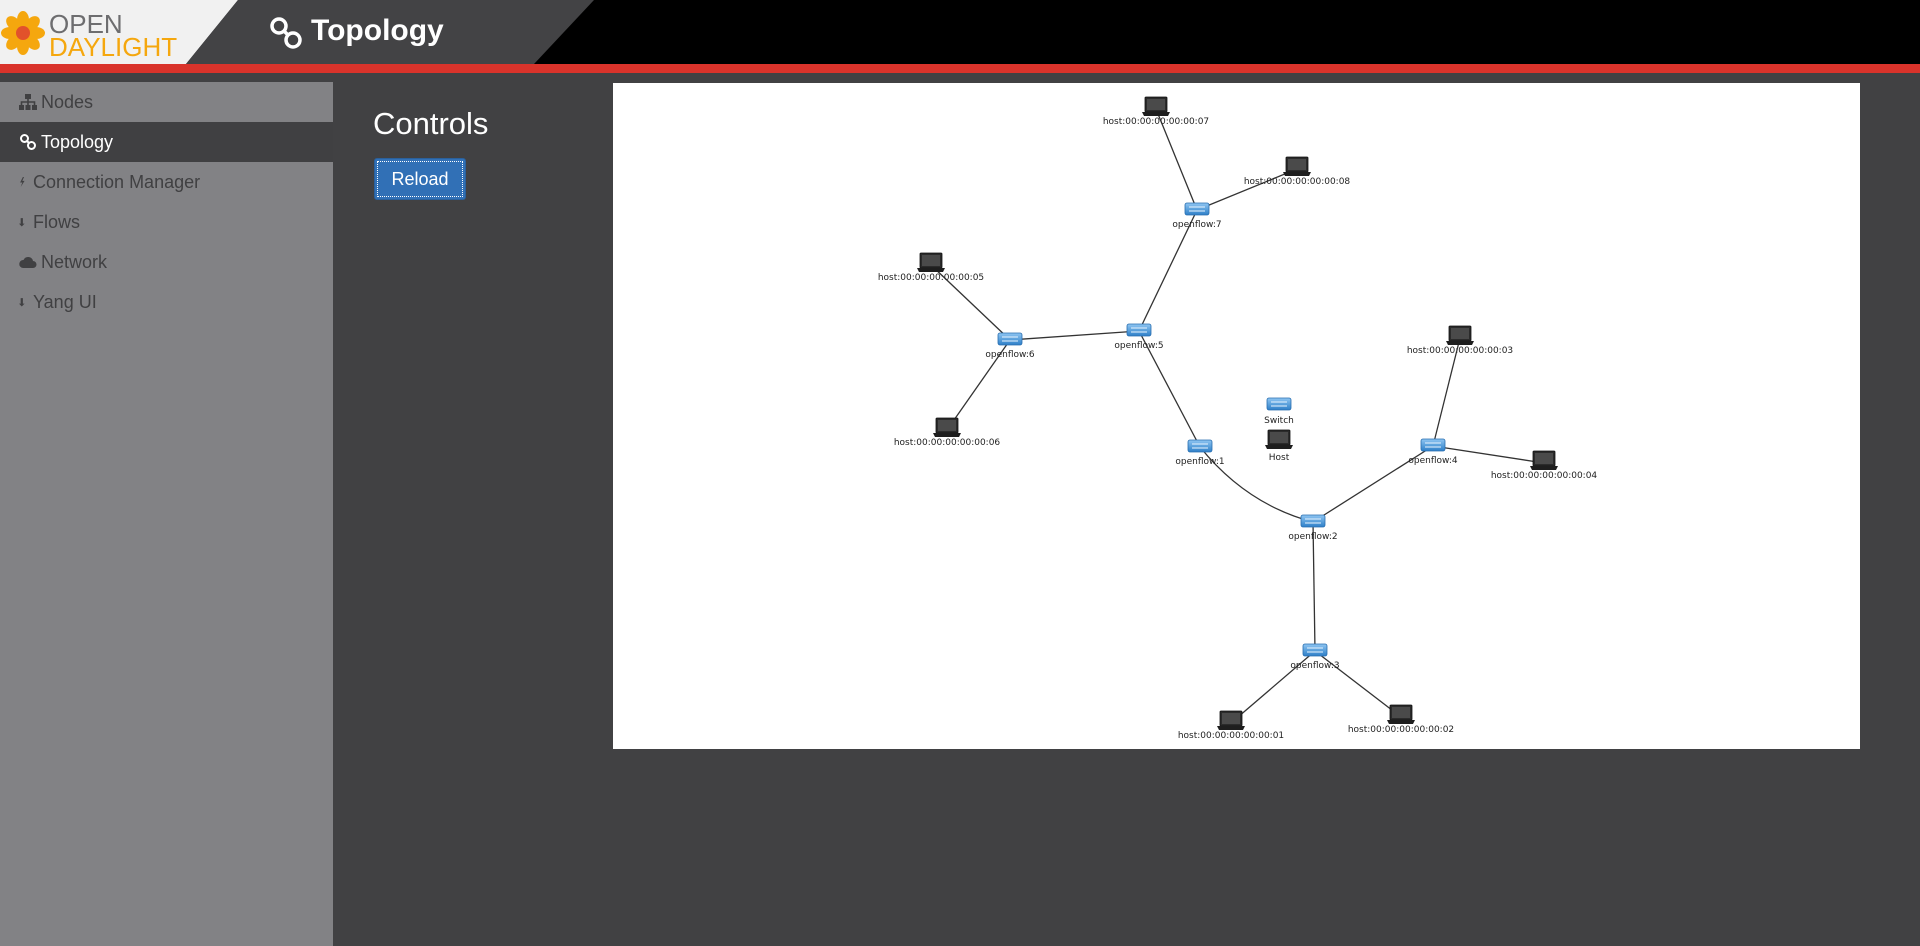 The height and width of the screenshot is (946, 1920). What do you see at coordinates (1460, 340) in the screenshot?
I see `host-node: host:00:00:00:00:00:03` at bounding box center [1460, 340].